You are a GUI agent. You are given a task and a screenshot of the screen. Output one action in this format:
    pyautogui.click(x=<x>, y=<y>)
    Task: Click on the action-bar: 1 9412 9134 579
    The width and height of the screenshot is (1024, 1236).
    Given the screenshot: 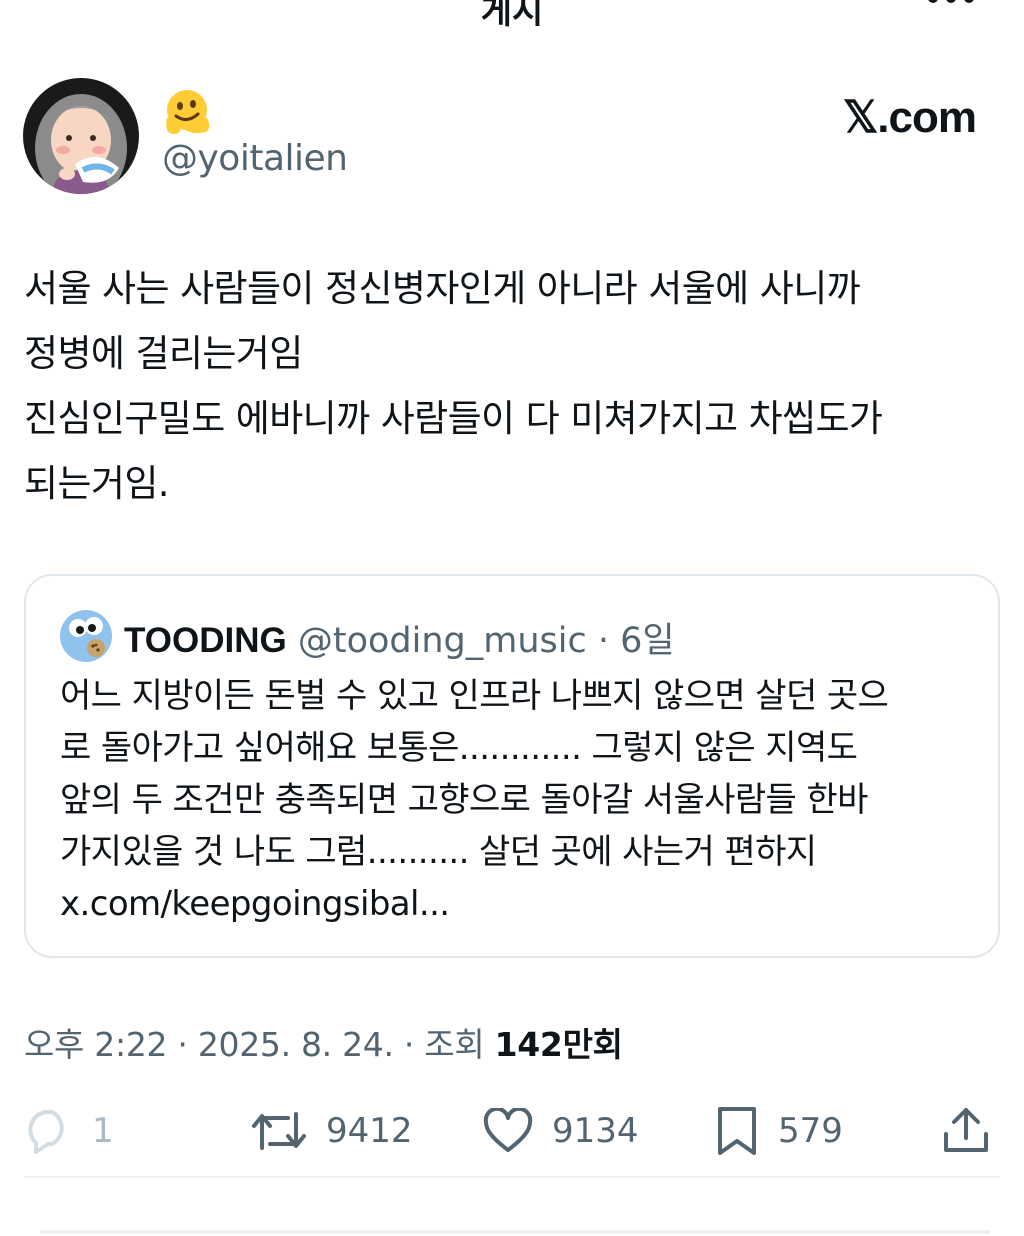 What is the action you would take?
    pyautogui.click(x=512, y=1133)
    